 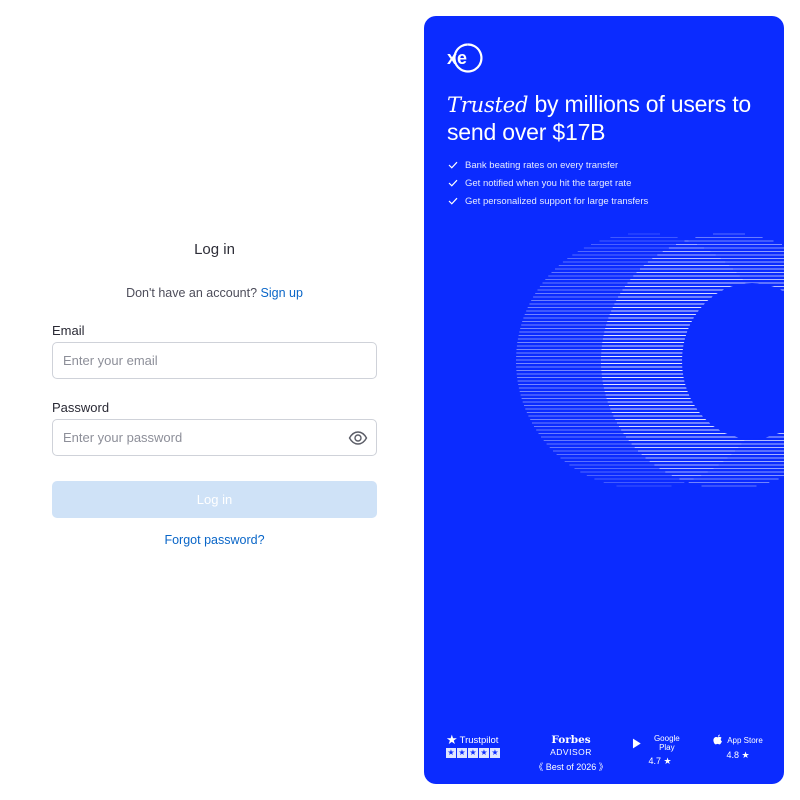 I want to click on email-field-wrapper, so click(x=214, y=360).